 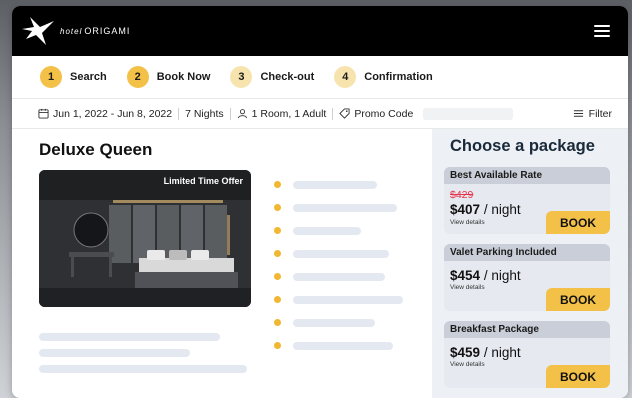 What do you see at coordinates (241, 77) in the screenshot?
I see `step-number: 3` at bounding box center [241, 77].